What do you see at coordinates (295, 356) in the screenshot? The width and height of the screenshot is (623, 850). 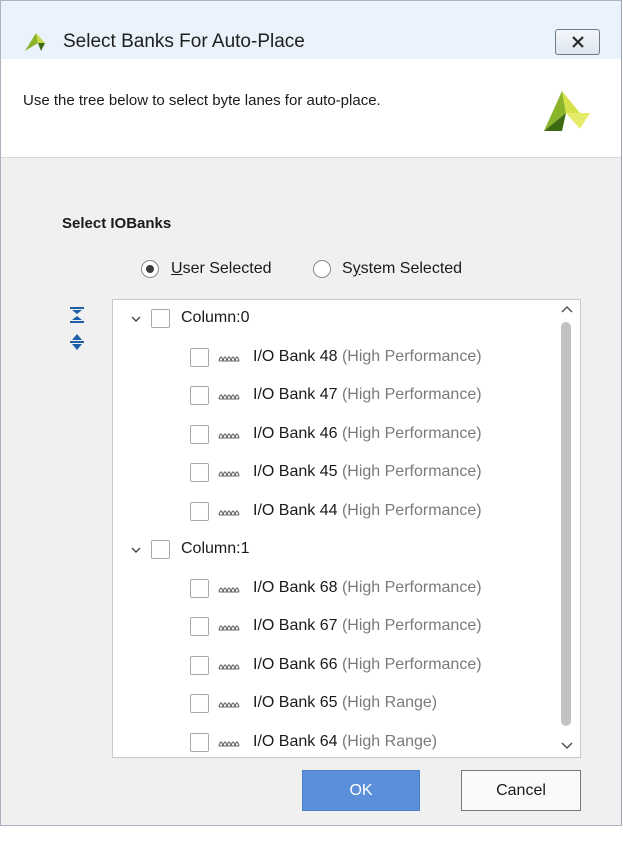 I see `bank-name: I/O Bank 48` at bounding box center [295, 356].